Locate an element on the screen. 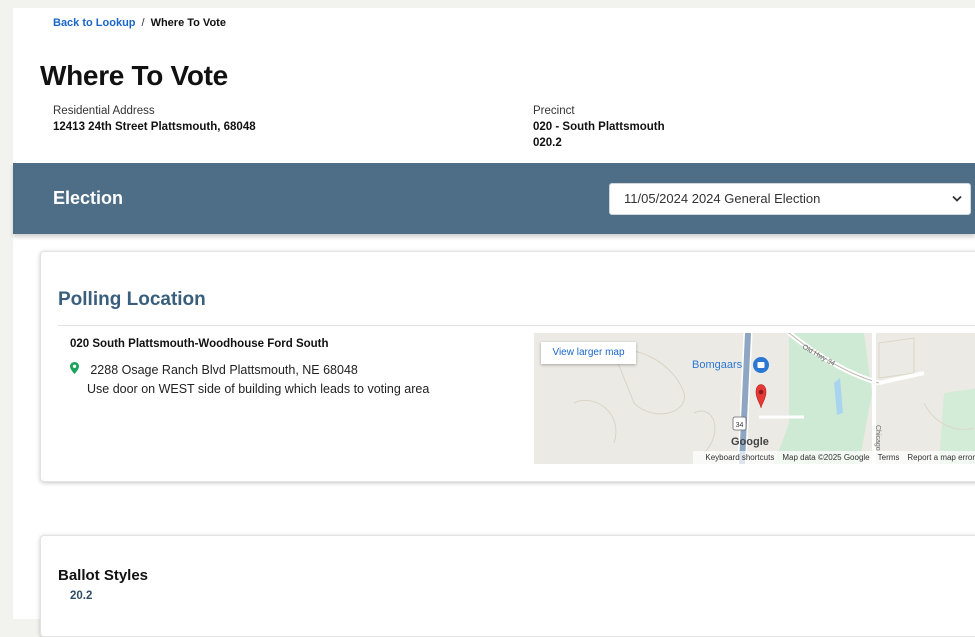  map-pin-icon is located at coordinates (76, 369).